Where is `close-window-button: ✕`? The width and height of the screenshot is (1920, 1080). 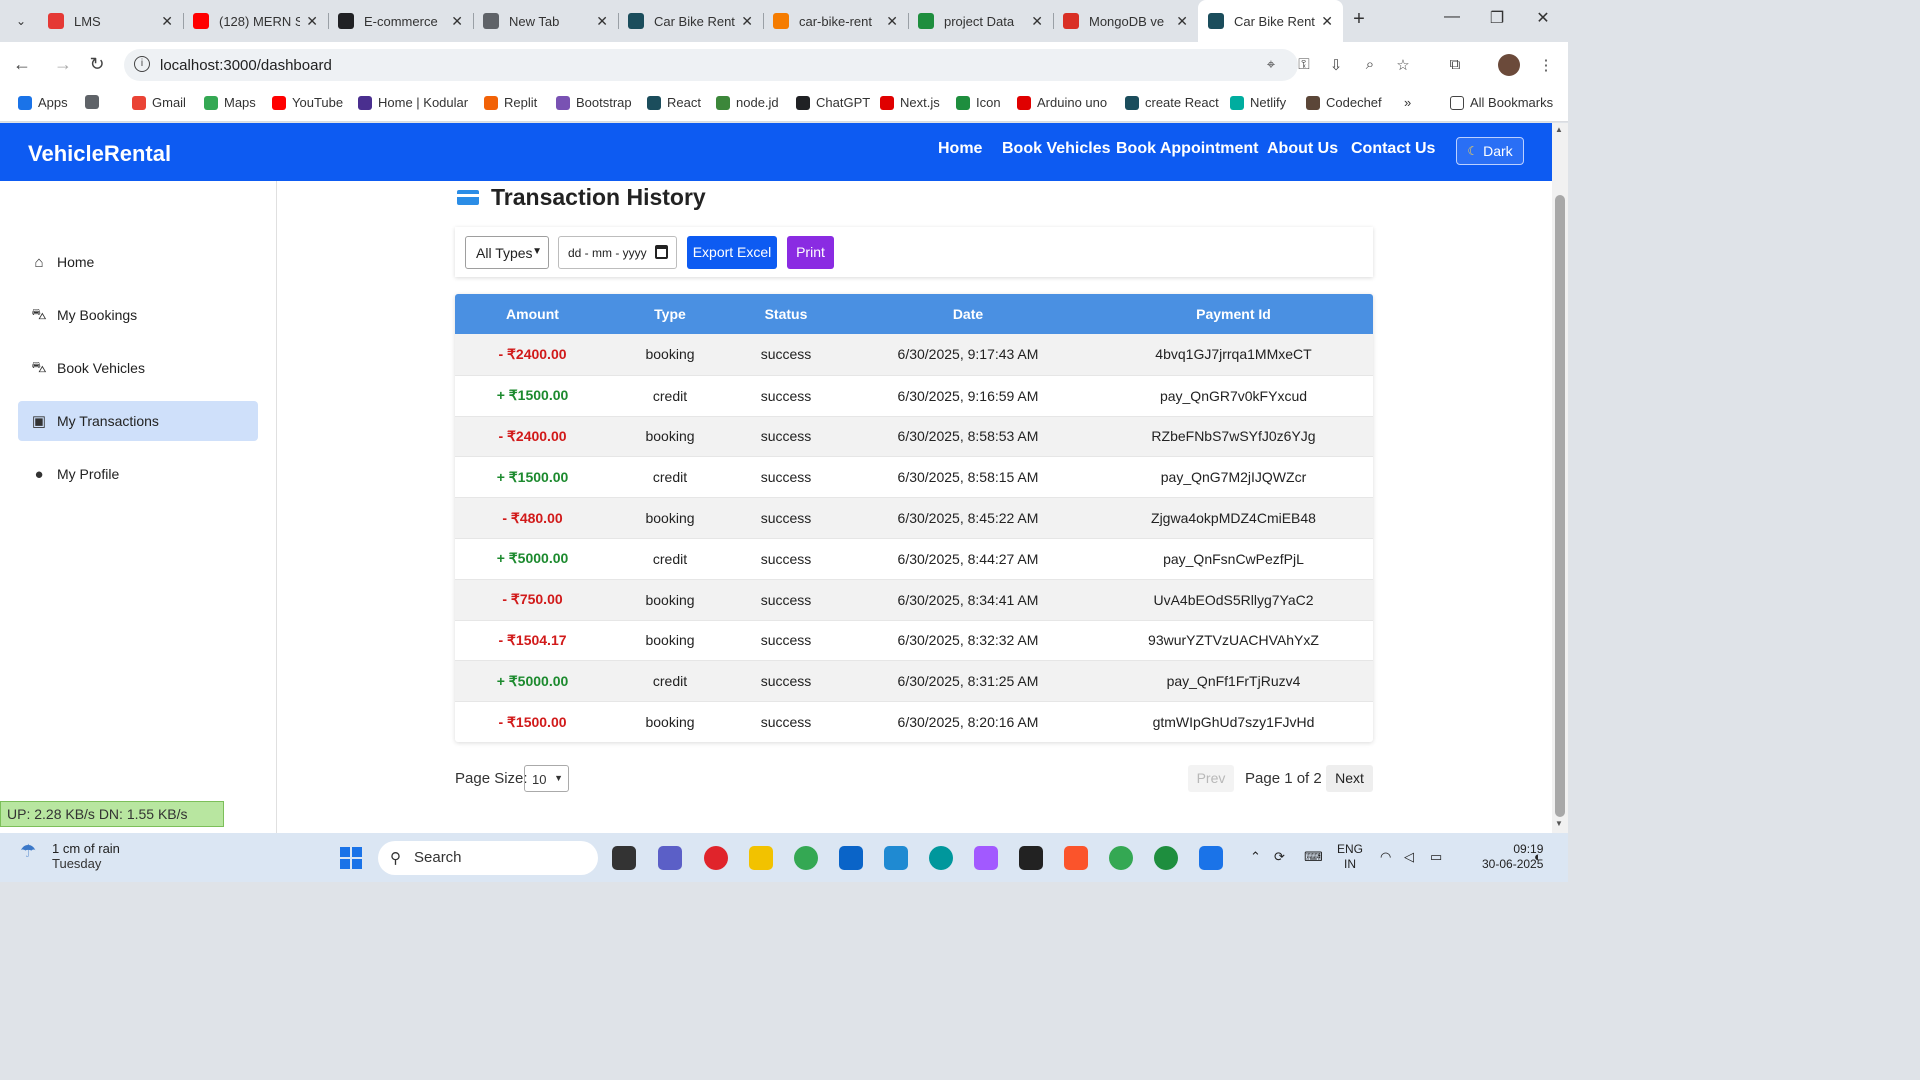
close-window-button: ✕ is located at coordinates (1543, 18).